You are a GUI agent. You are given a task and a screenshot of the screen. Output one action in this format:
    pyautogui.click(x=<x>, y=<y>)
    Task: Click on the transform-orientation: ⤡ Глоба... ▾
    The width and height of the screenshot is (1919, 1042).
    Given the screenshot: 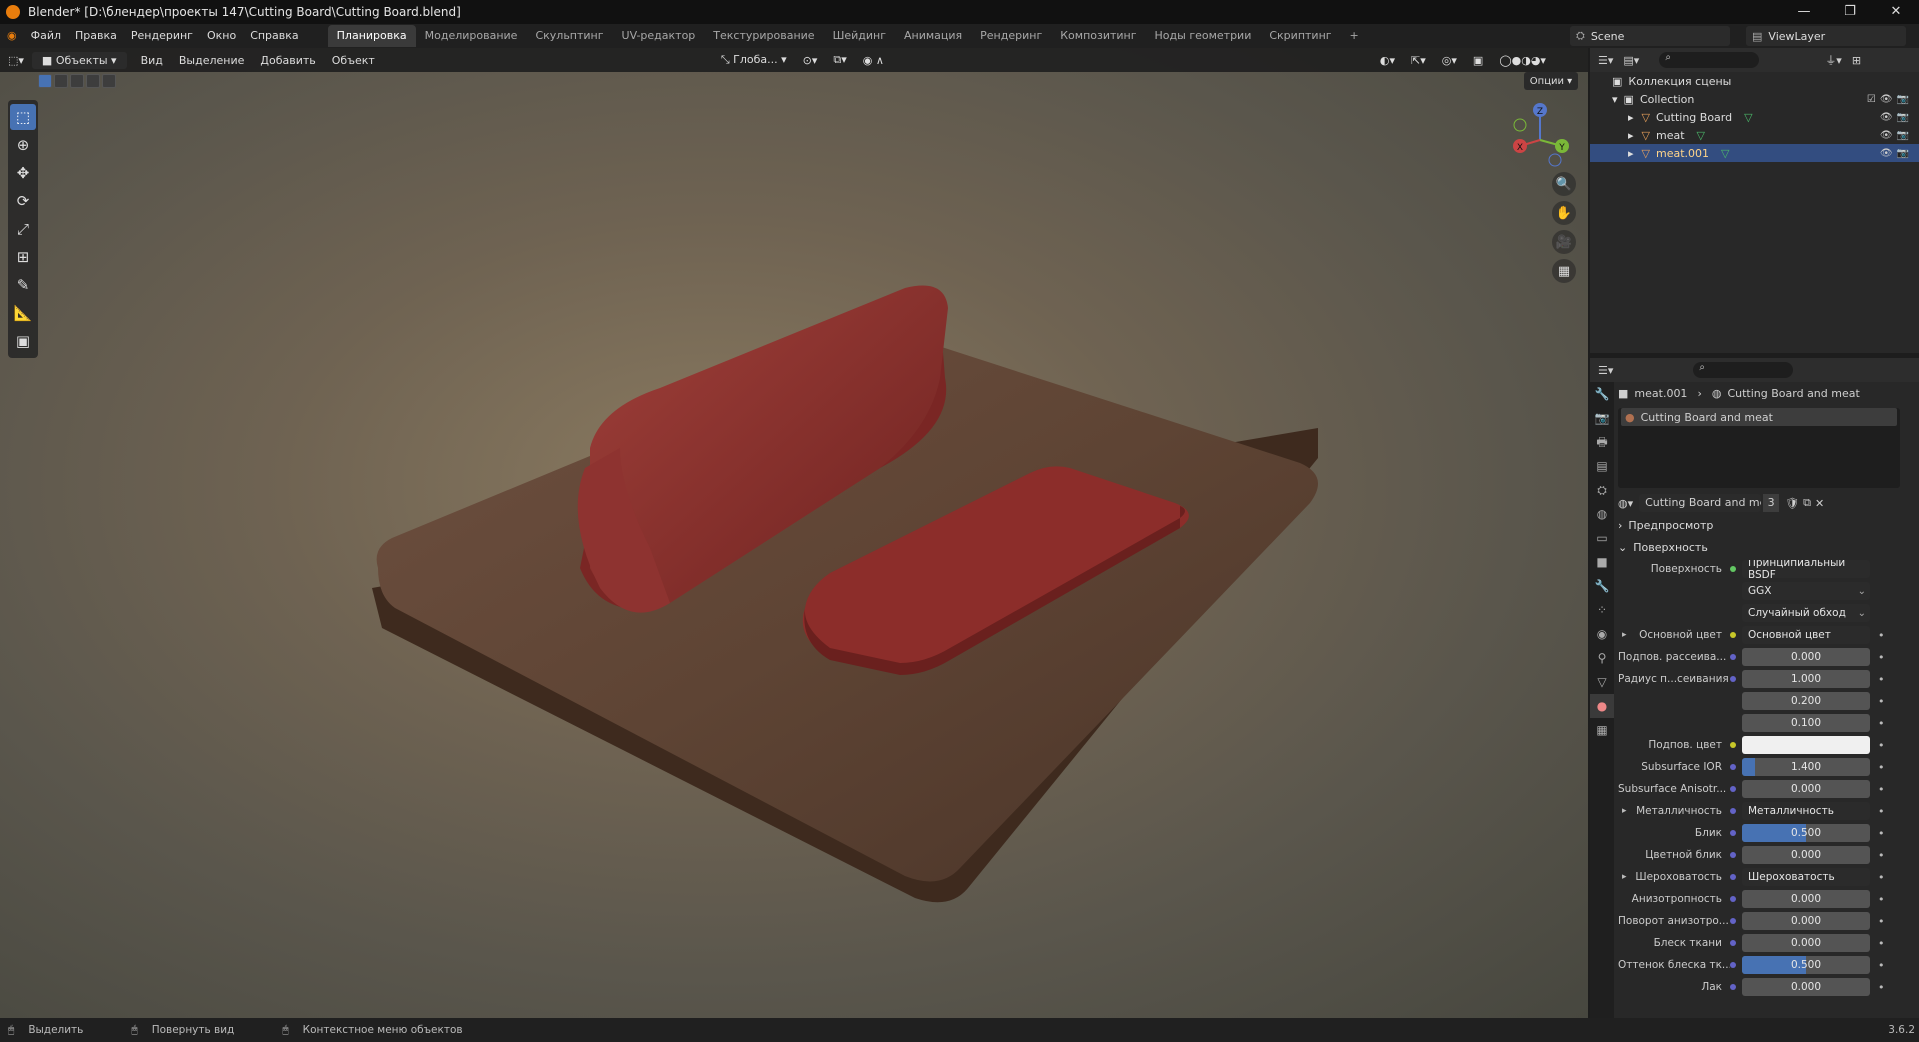 What is the action you would take?
    pyautogui.click(x=754, y=60)
    